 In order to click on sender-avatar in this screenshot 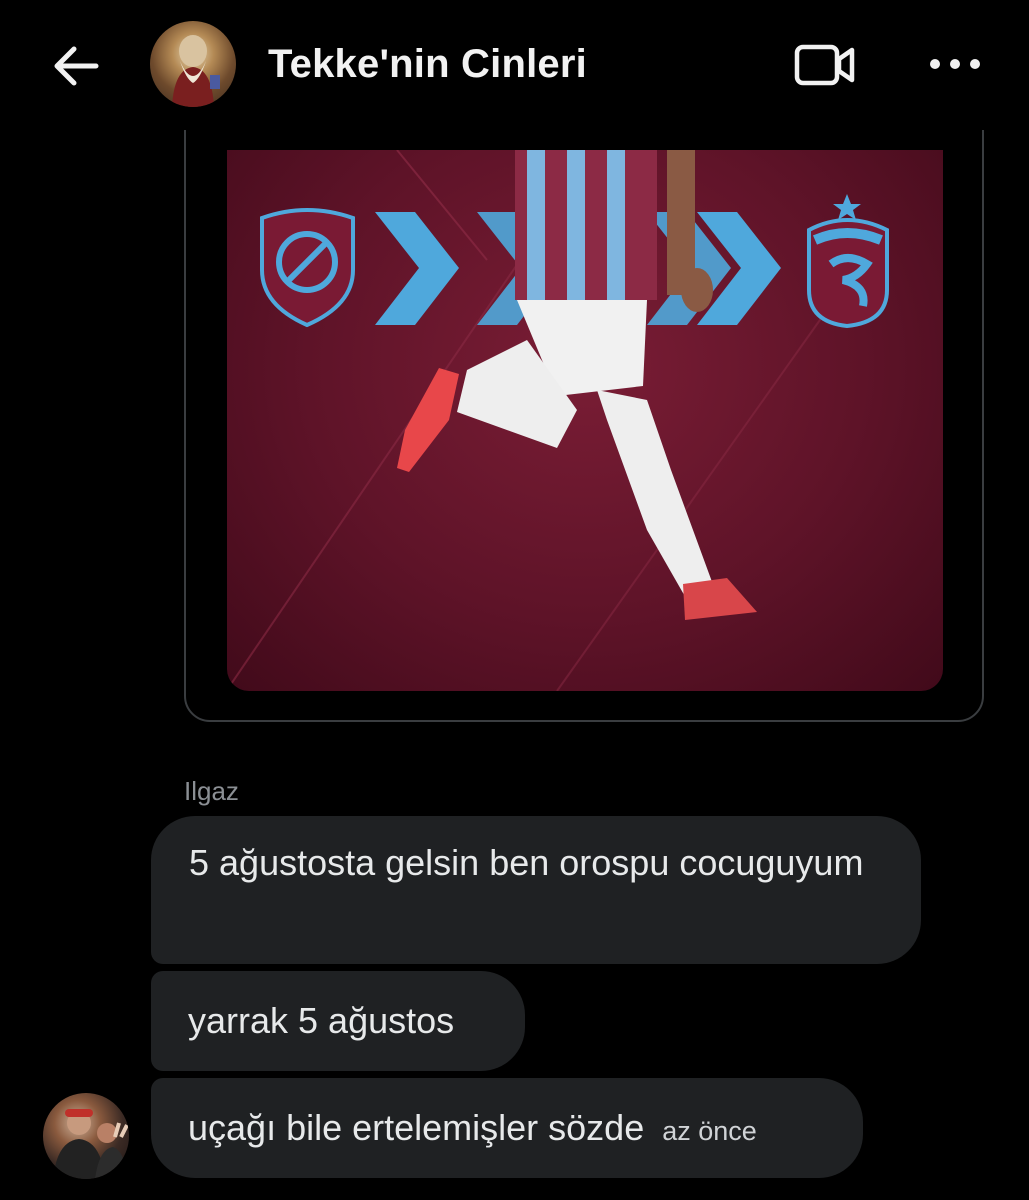, I will do `click(86, 1136)`.